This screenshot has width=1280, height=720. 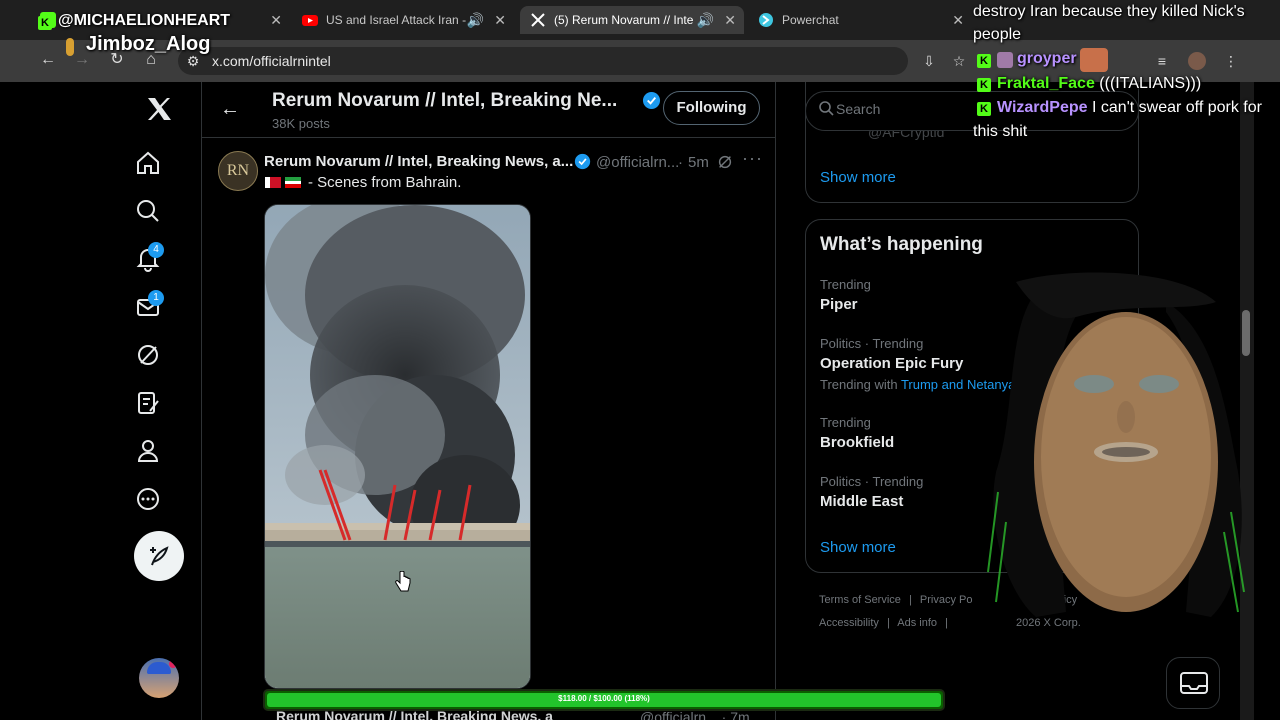 I want to click on hand-cursor-icon, so click(x=403, y=581).